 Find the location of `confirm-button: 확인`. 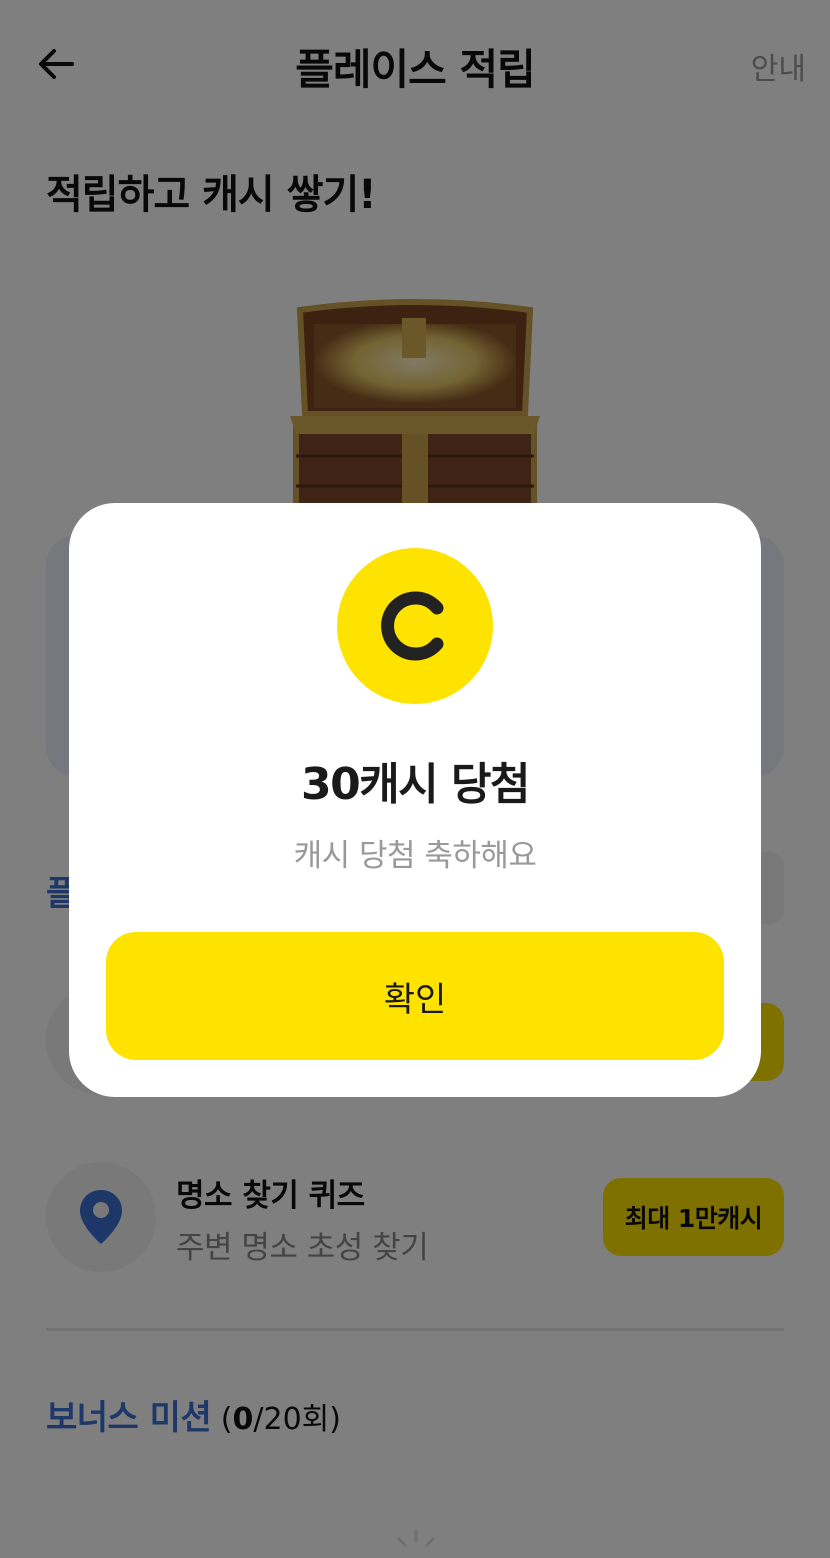

confirm-button: 확인 is located at coordinates (415, 996).